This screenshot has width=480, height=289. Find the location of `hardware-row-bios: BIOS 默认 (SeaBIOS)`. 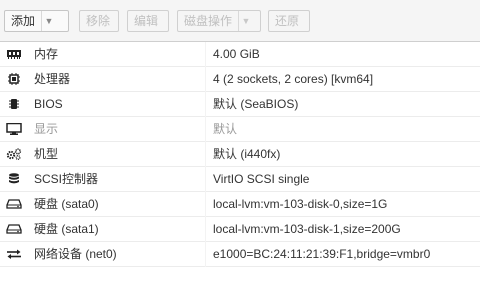

hardware-row-bios: BIOS 默认 (SeaBIOS) is located at coordinates (240, 104).